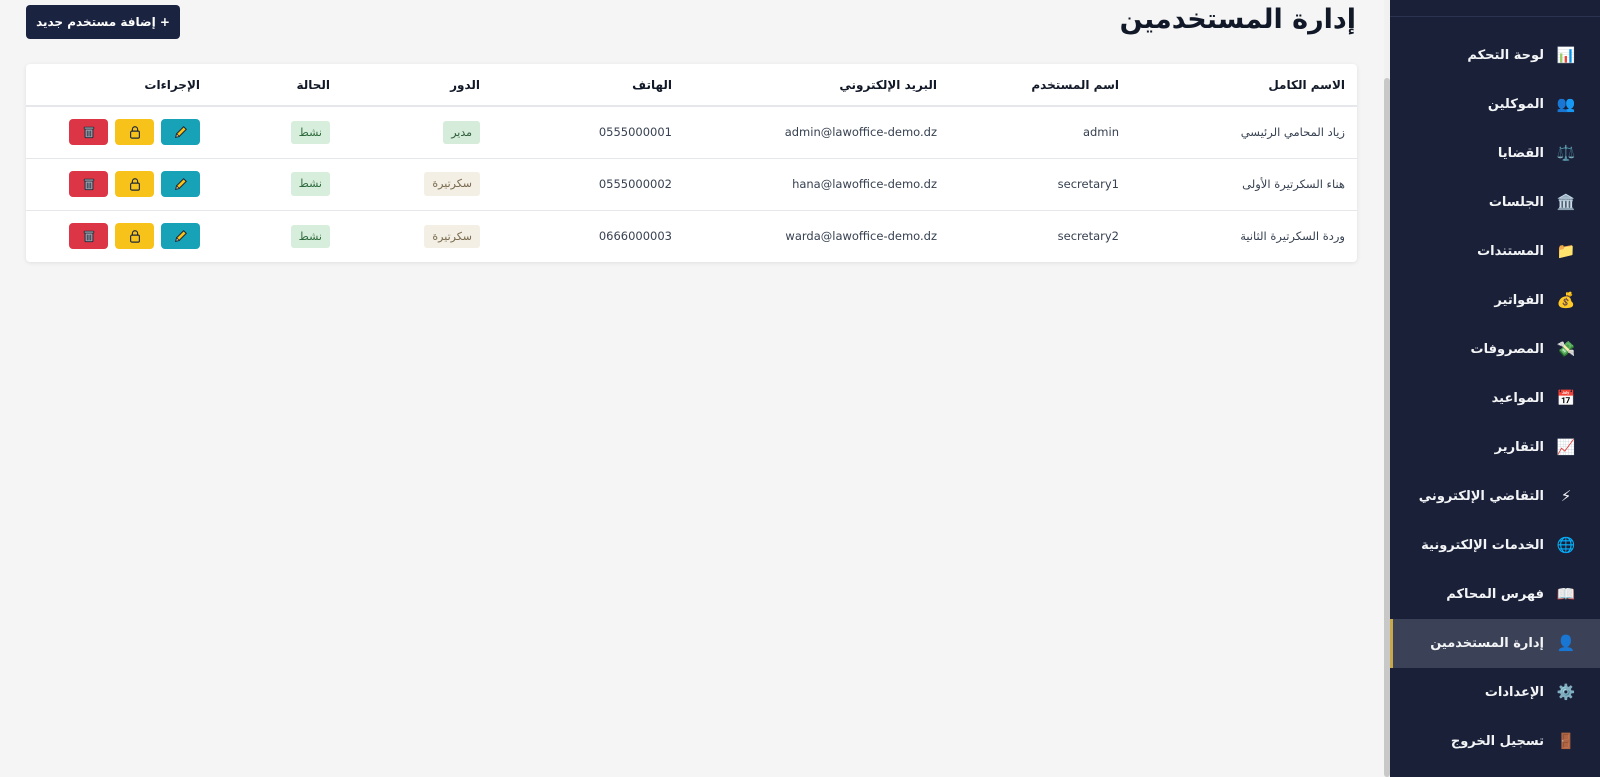 This screenshot has width=1600, height=777. I want to click on folder-icon: 📁, so click(1566, 251).